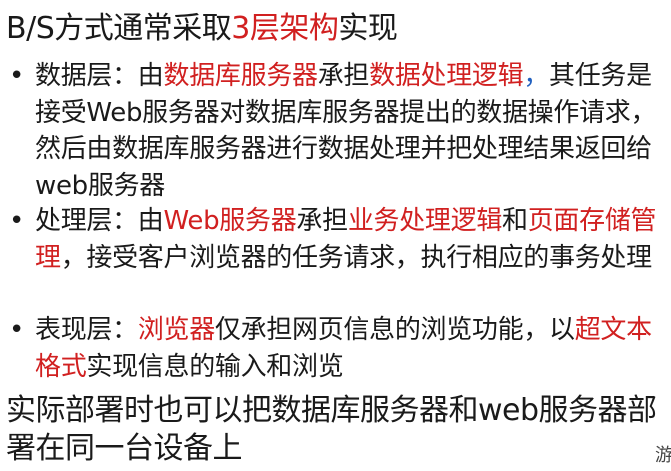 This screenshot has height=471, width=671. I want to click on bullet-text-segment: 数据处理逻辑, so click(446, 76).